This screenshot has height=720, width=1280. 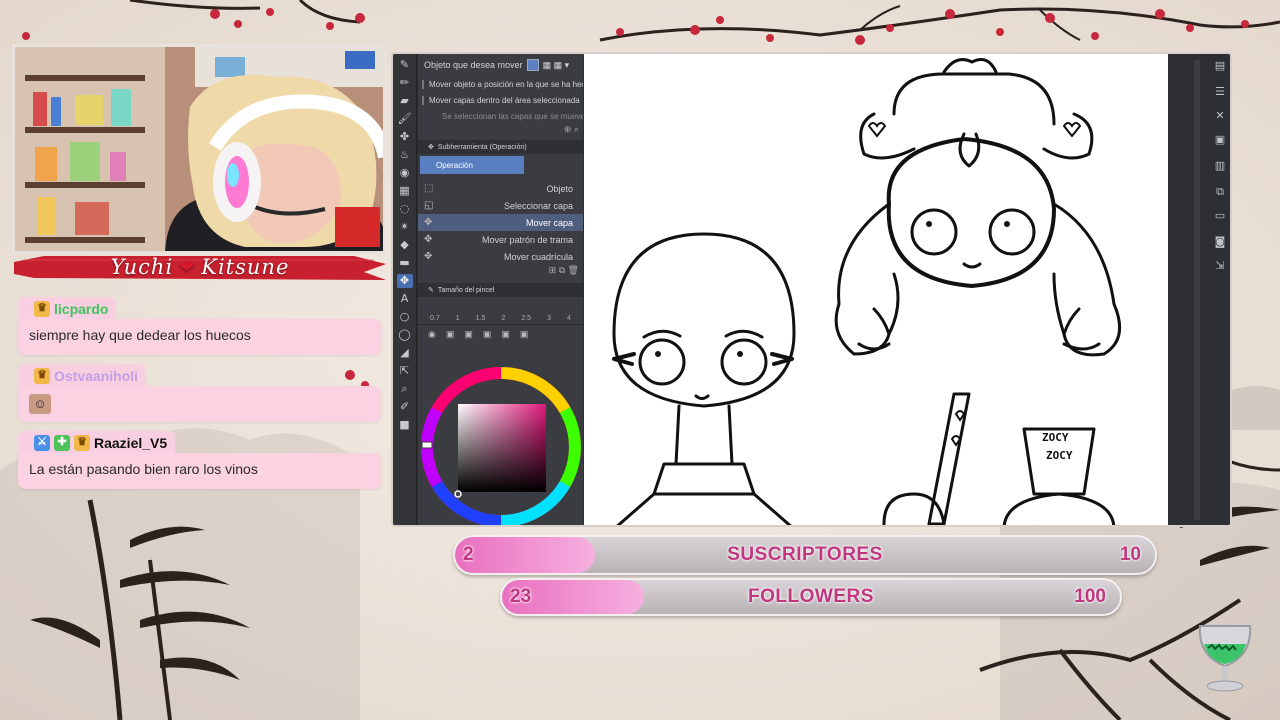 I want to click on zoom-tool-icon: ⌕, so click(x=405, y=389).